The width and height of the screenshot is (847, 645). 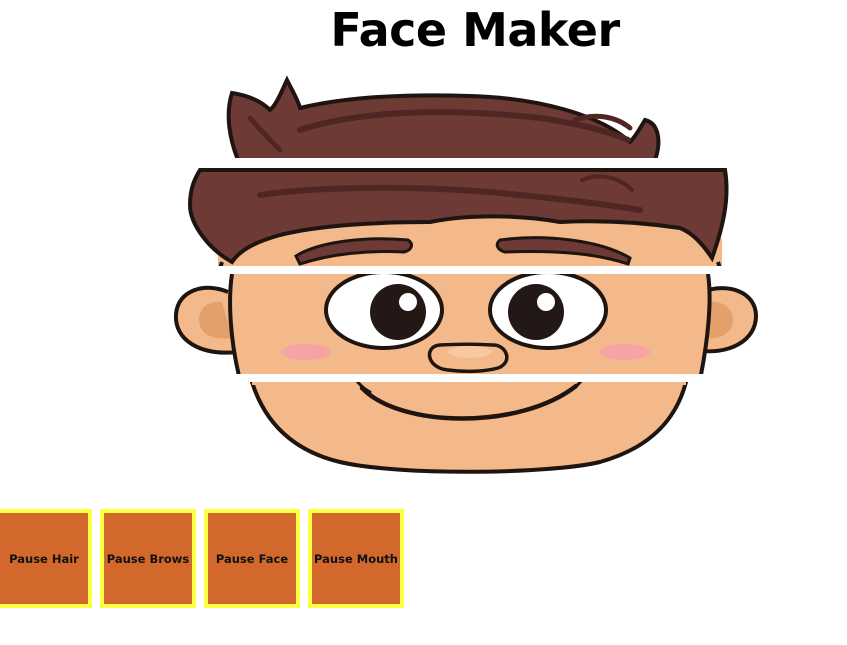 I want to click on left-eye-shine, so click(x=408, y=302).